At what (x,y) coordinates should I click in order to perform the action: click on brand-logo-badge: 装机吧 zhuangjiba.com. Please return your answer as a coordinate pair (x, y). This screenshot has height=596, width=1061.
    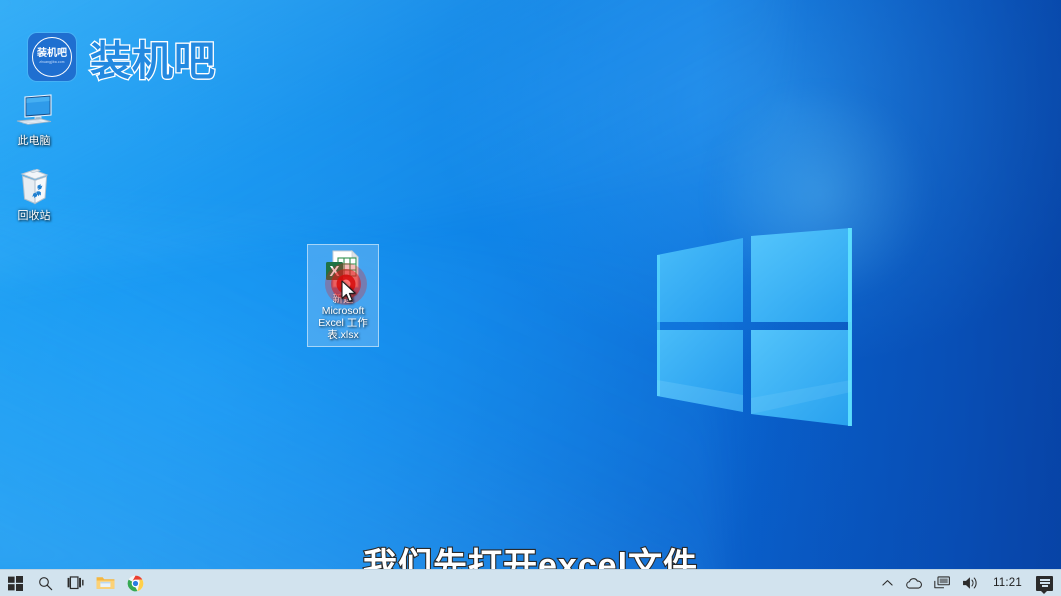
    Looking at the image, I should click on (52, 57).